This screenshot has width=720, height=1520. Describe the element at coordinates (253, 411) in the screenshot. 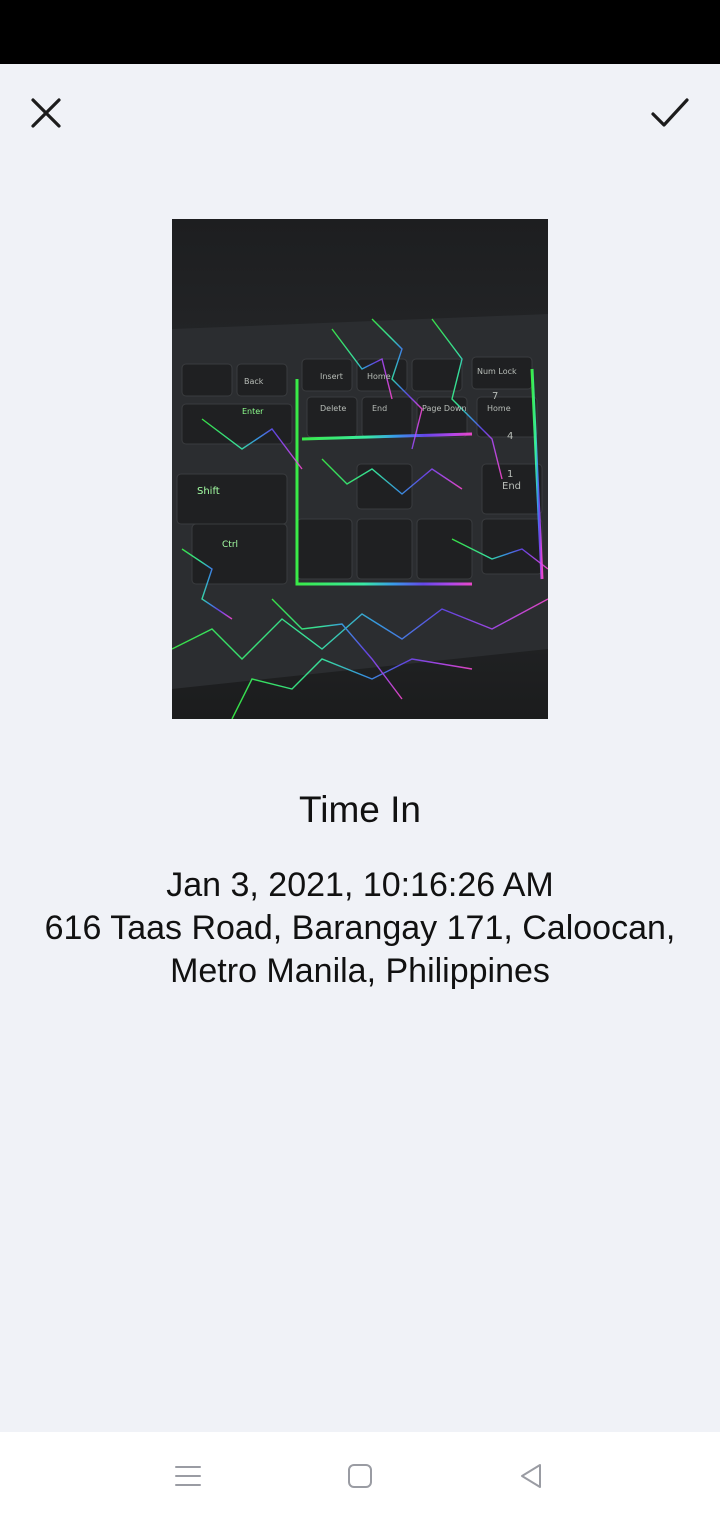

I see `svg-text: Enter` at that location.